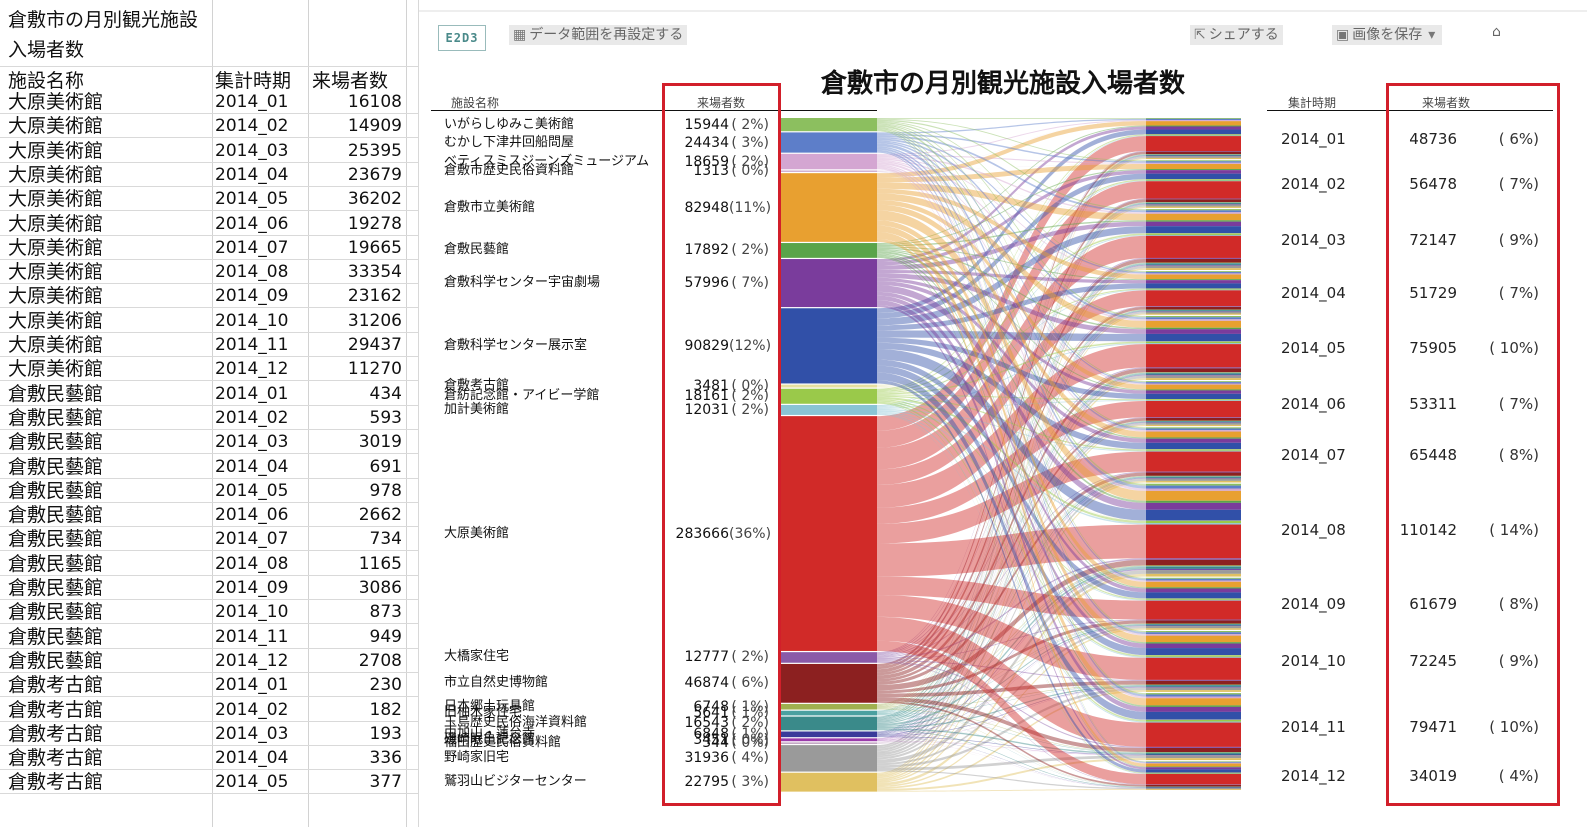 This screenshot has width=1587, height=827. Describe the element at coordinates (46, 81) in the screenshot. I see `header-cell-facility: 施設名称` at that location.